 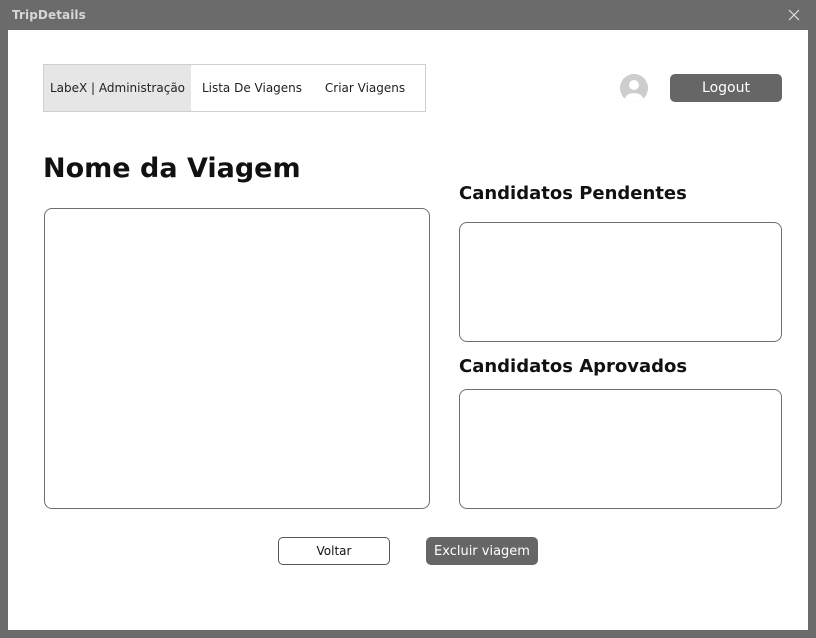 What do you see at coordinates (482, 551) in the screenshot?
I see `delete-trip-button: Excluir viagem` at bounding box center [482, 551].